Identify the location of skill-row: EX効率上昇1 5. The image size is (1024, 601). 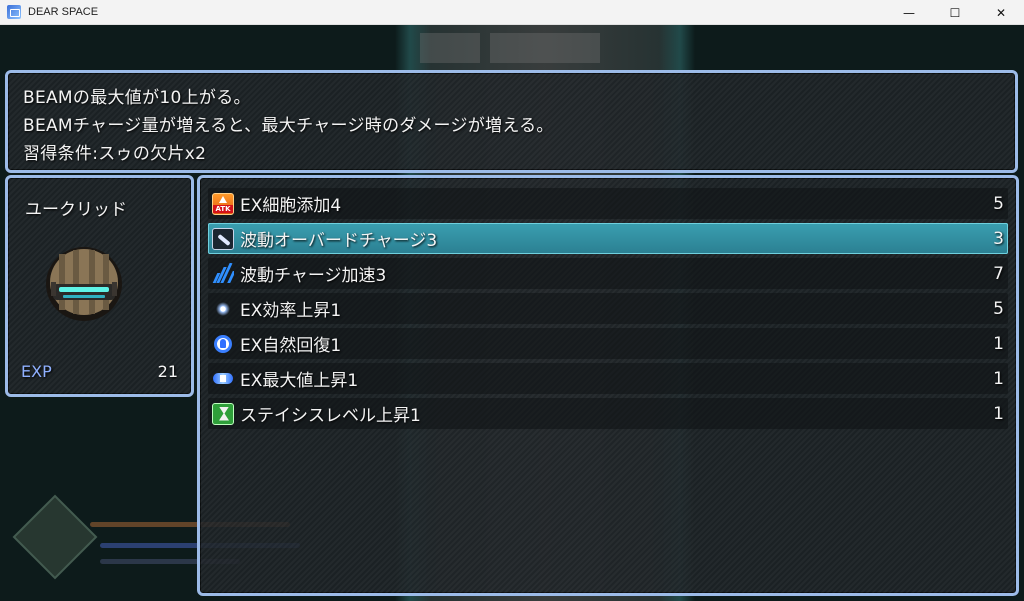
(608, 308).